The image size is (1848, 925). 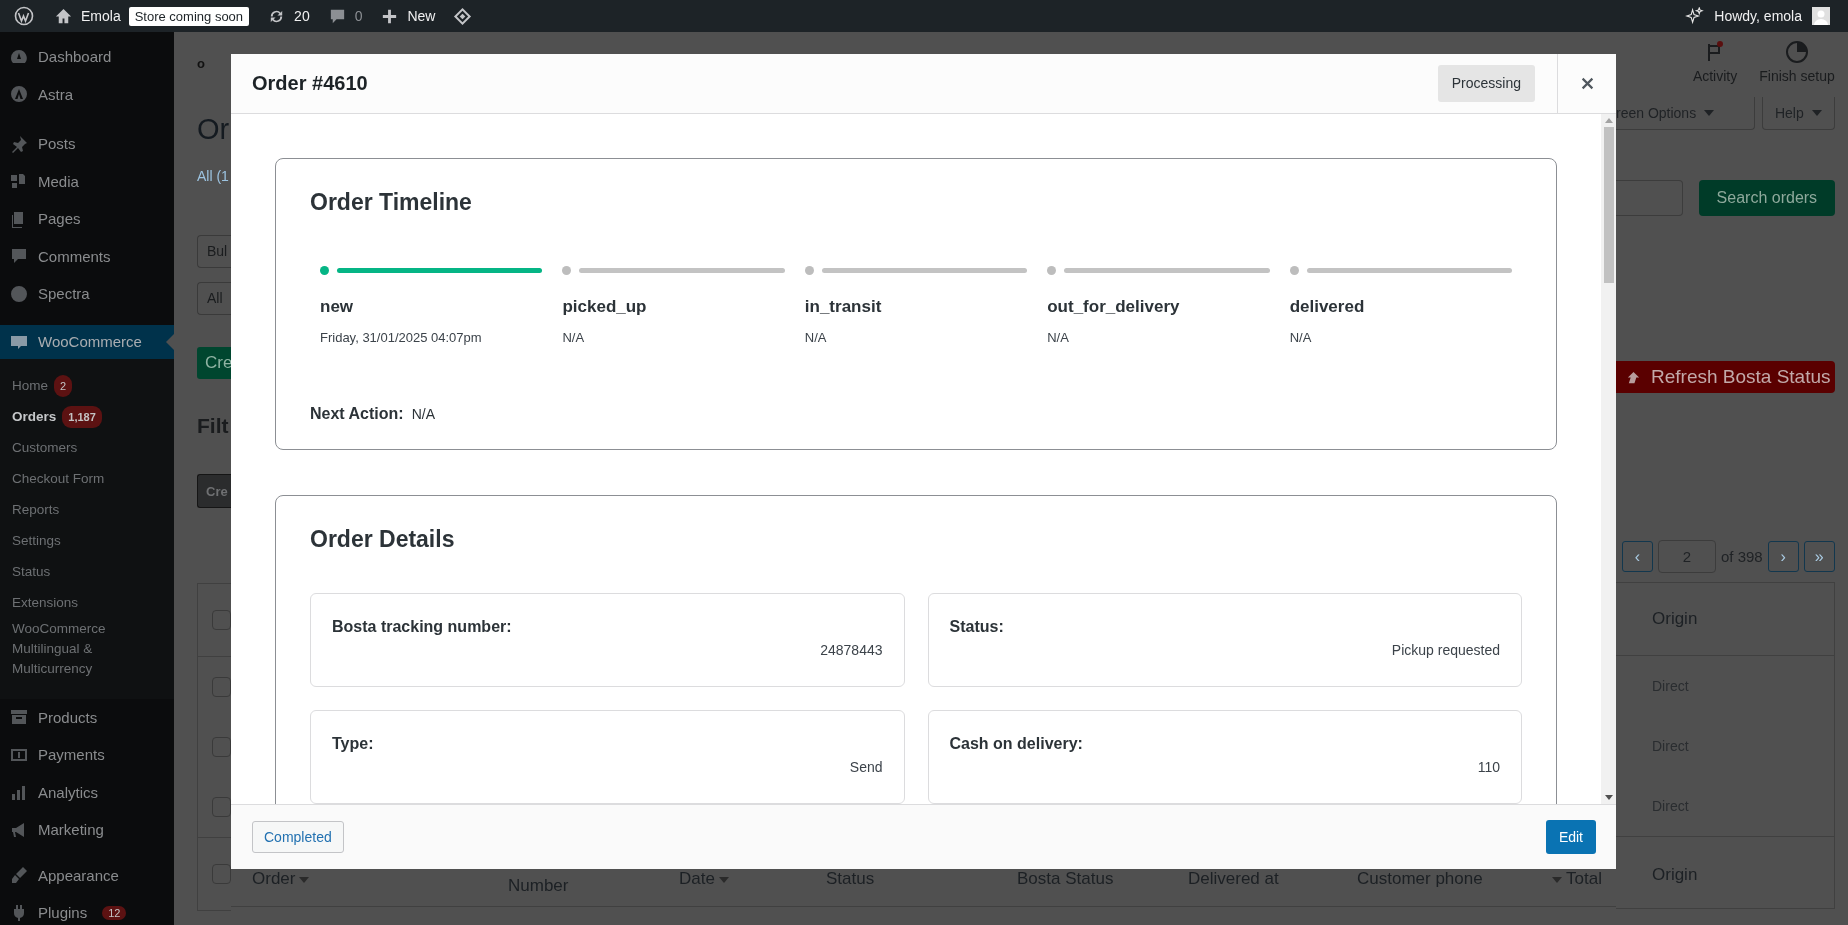 I want to click on sidebar-item: Astra, so click(x=87, y=94).